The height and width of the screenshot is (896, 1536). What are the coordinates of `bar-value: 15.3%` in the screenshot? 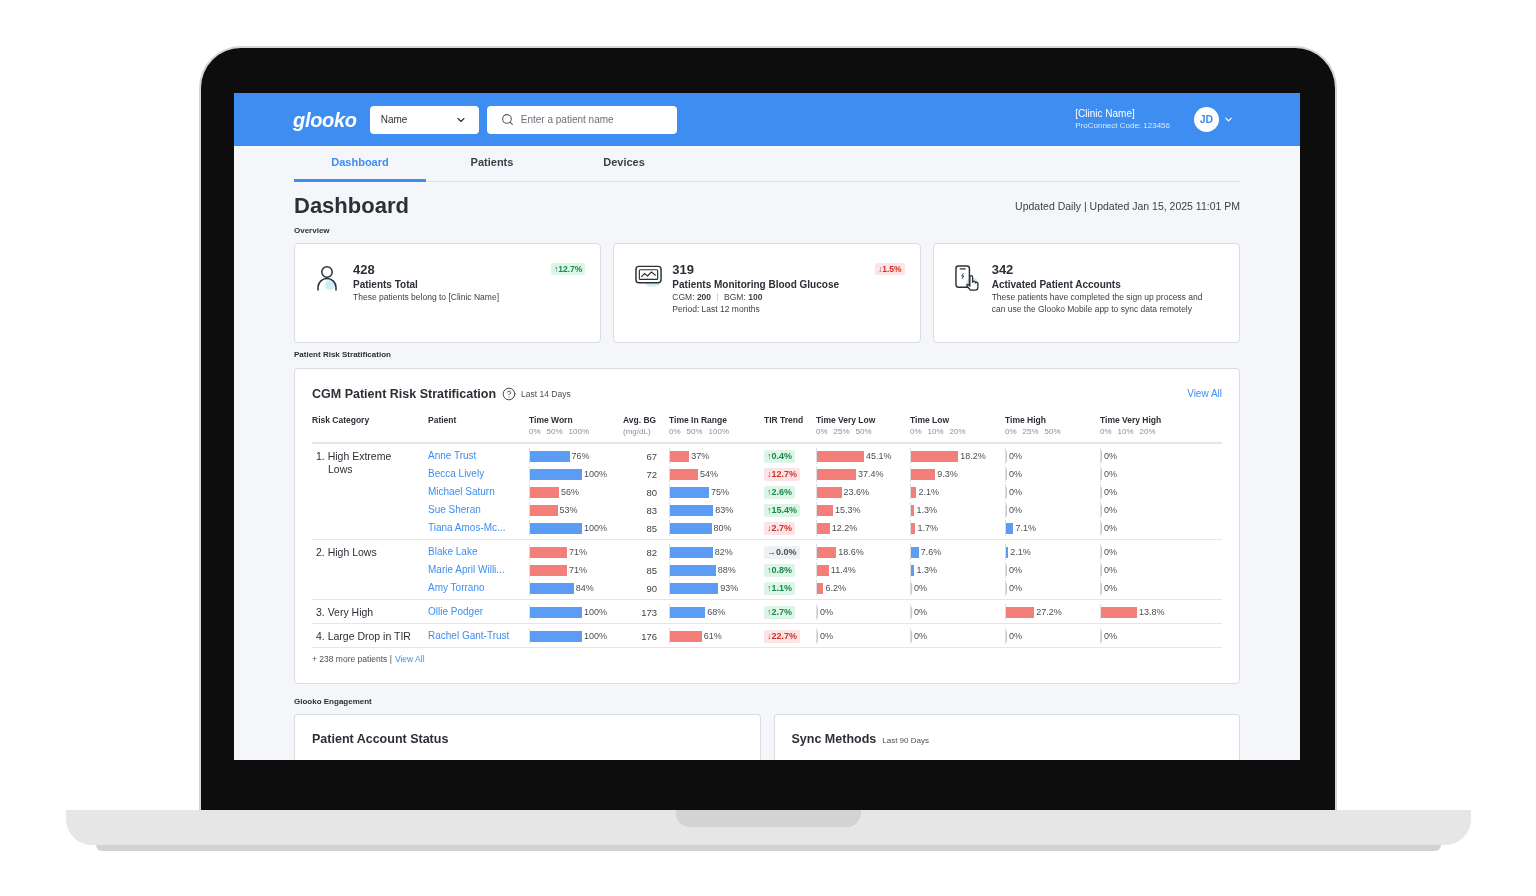 It's located at (847, 510).